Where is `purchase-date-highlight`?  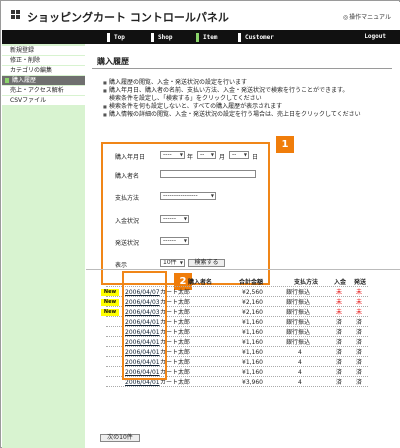
purchase-date-highlight is located at coordinates (144, 325).